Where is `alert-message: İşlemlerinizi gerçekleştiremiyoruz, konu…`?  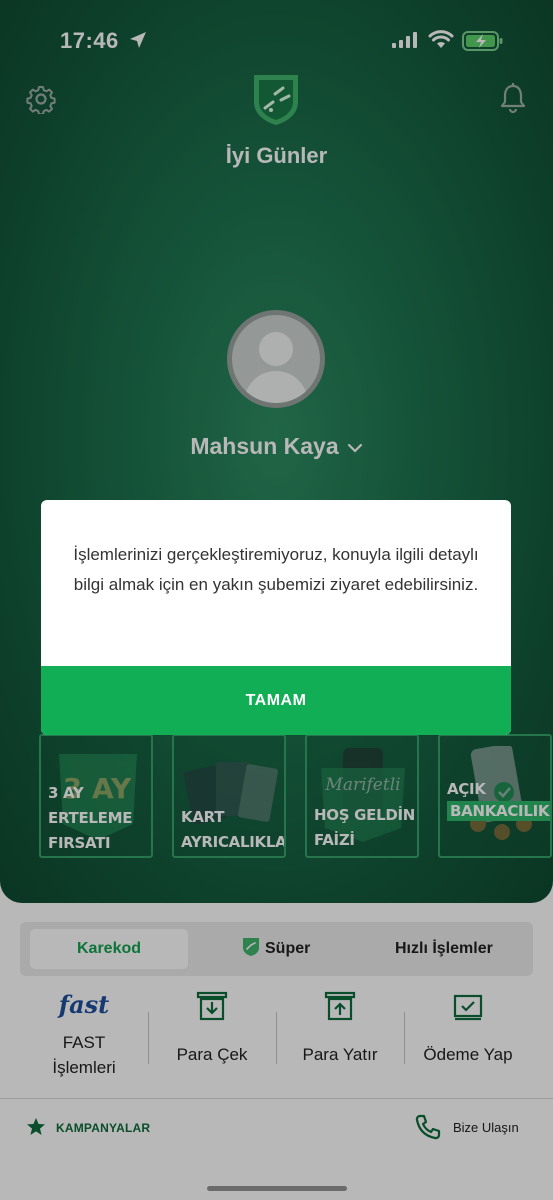
alert-message: İşlemlerinizi gerçekleştiremiyoruz, konu… is located at coordinates (276, 569).